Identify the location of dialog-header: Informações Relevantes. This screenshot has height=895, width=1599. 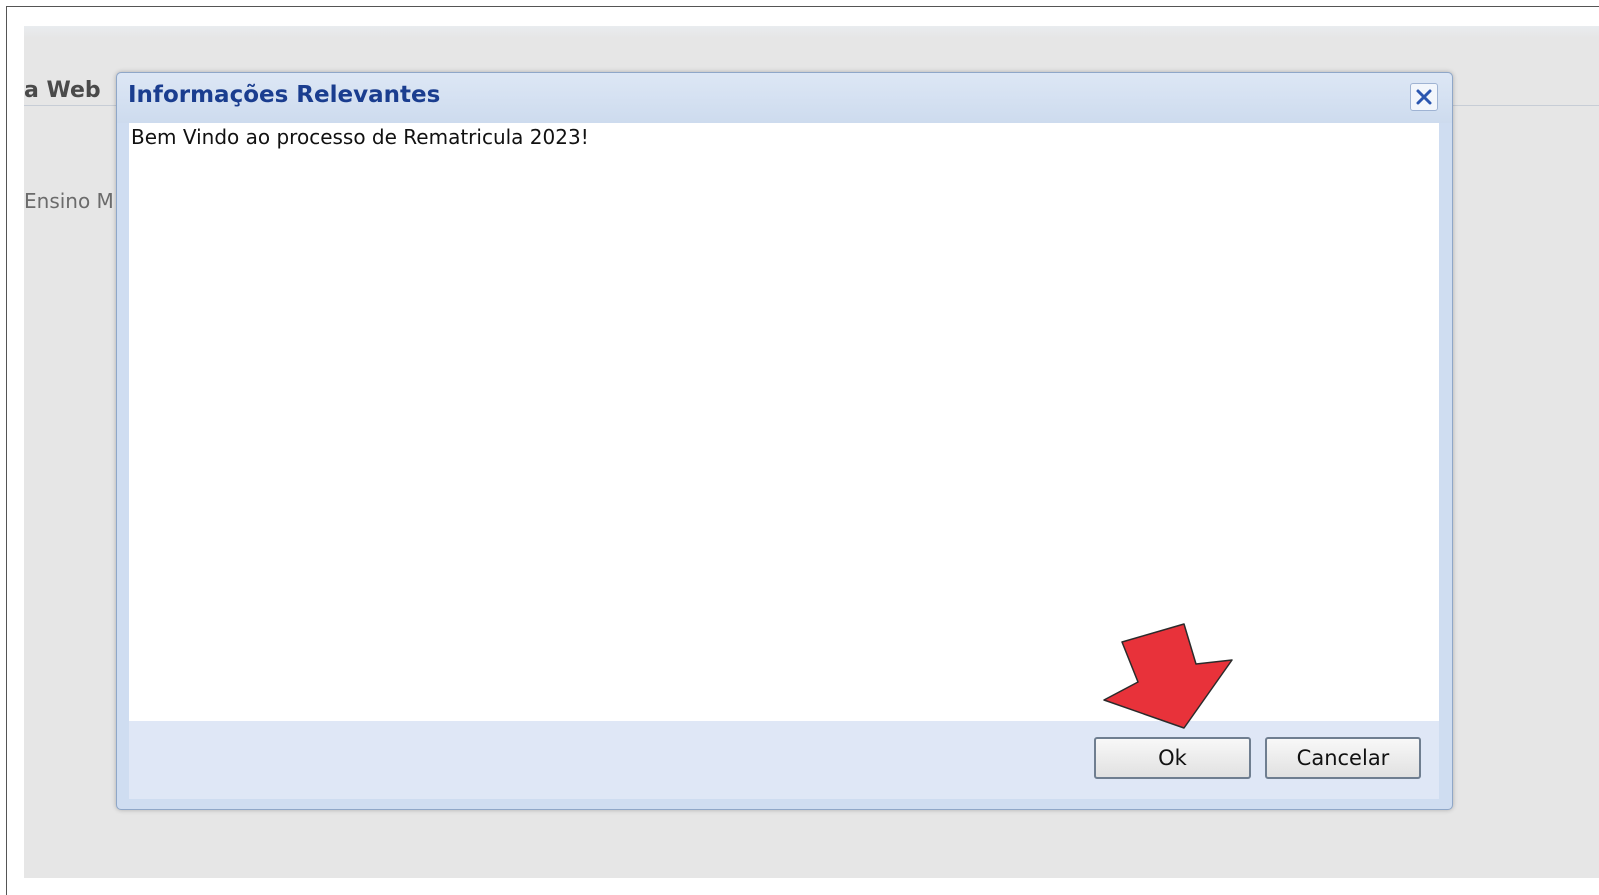
(784, 98).